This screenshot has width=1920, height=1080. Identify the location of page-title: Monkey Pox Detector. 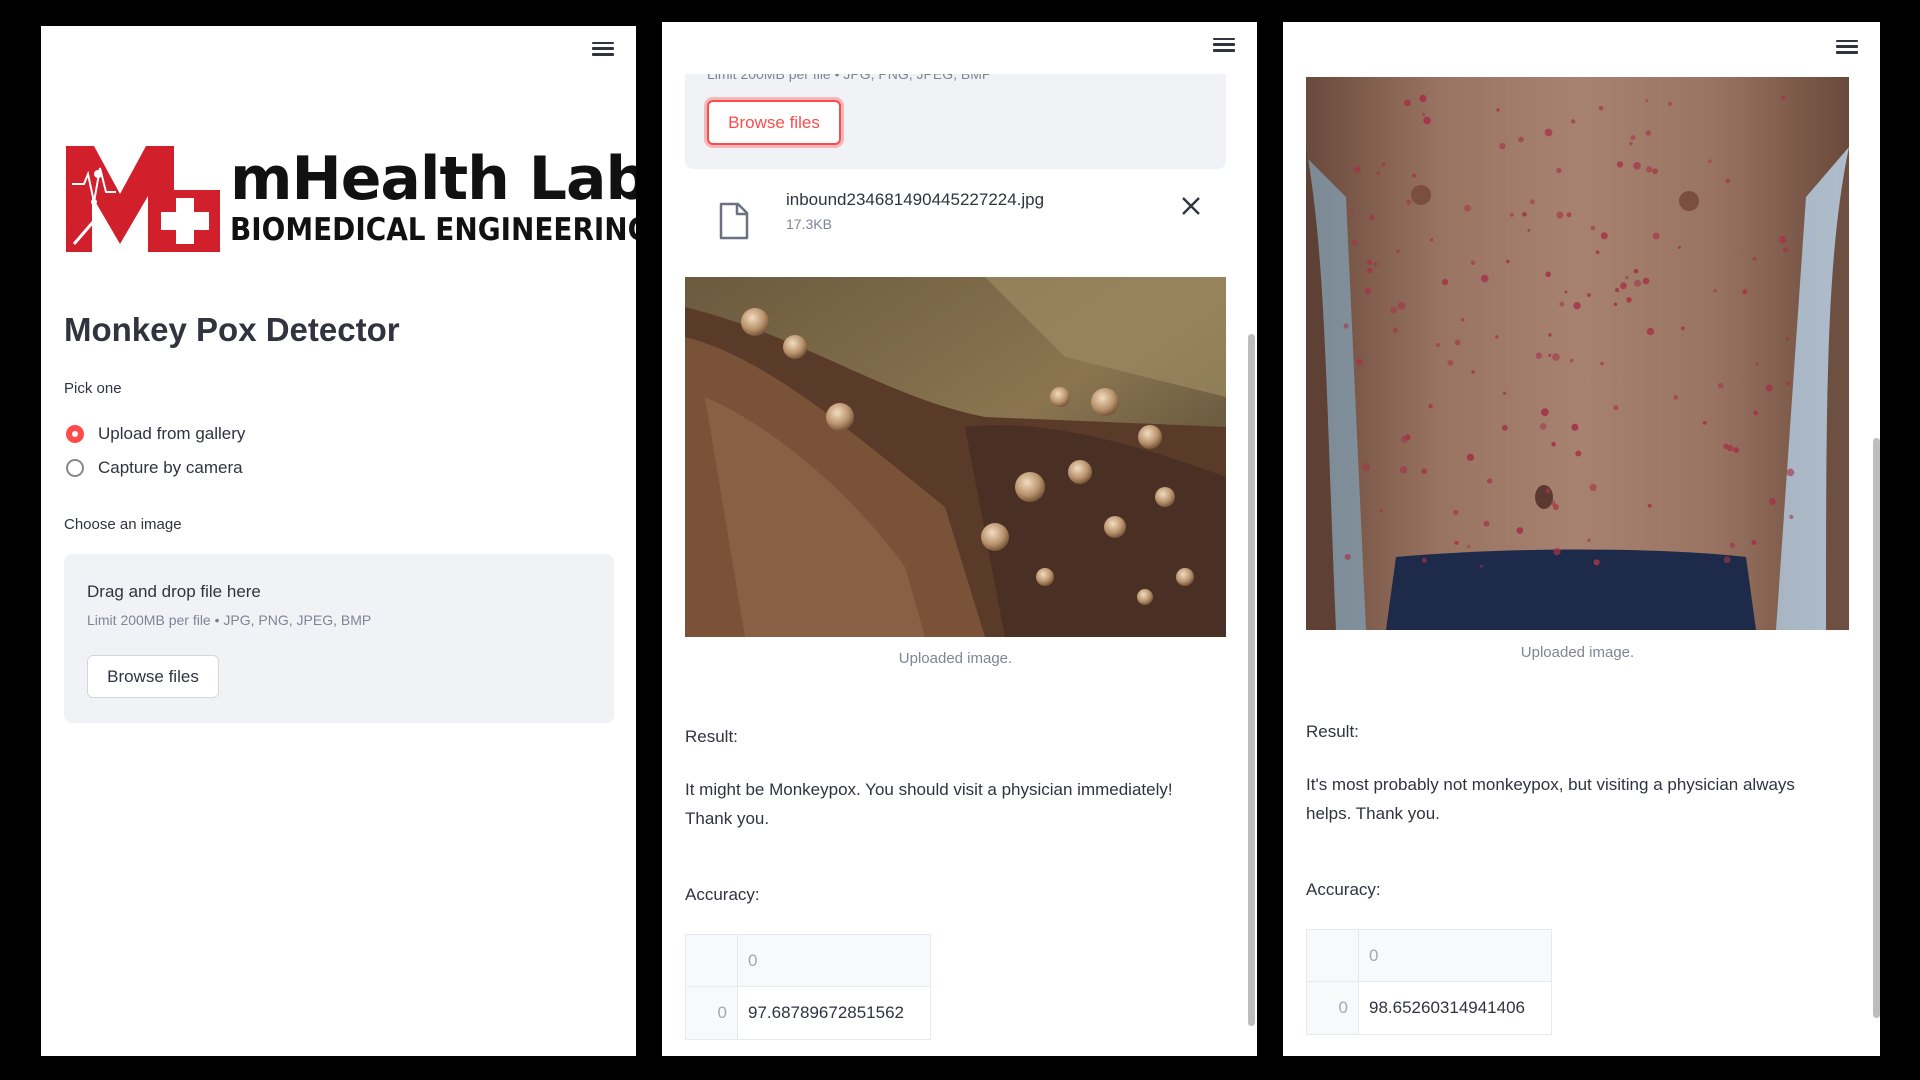
(232, 329).